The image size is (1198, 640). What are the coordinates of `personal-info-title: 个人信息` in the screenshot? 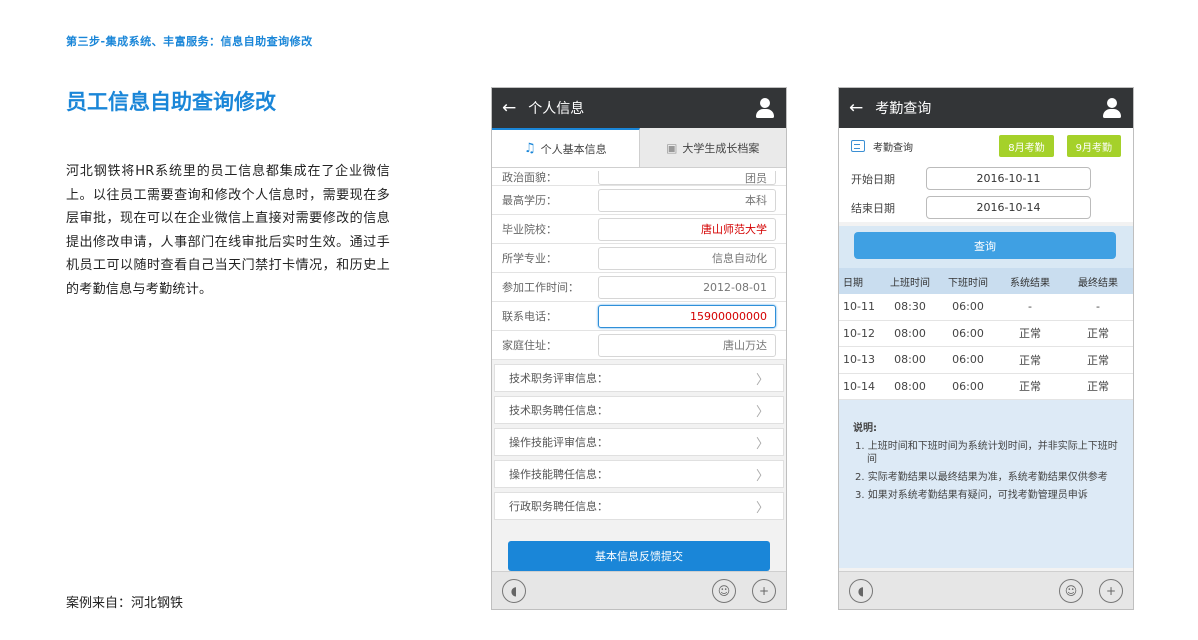 It's located at (556, 109).